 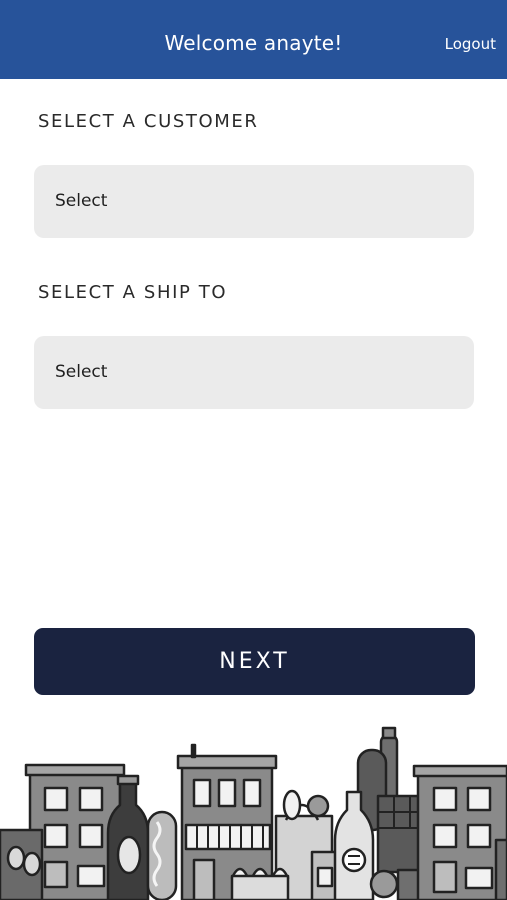 I want to click on customer-label: SELECT A CUSTOMER, so click(x=148, y=121).